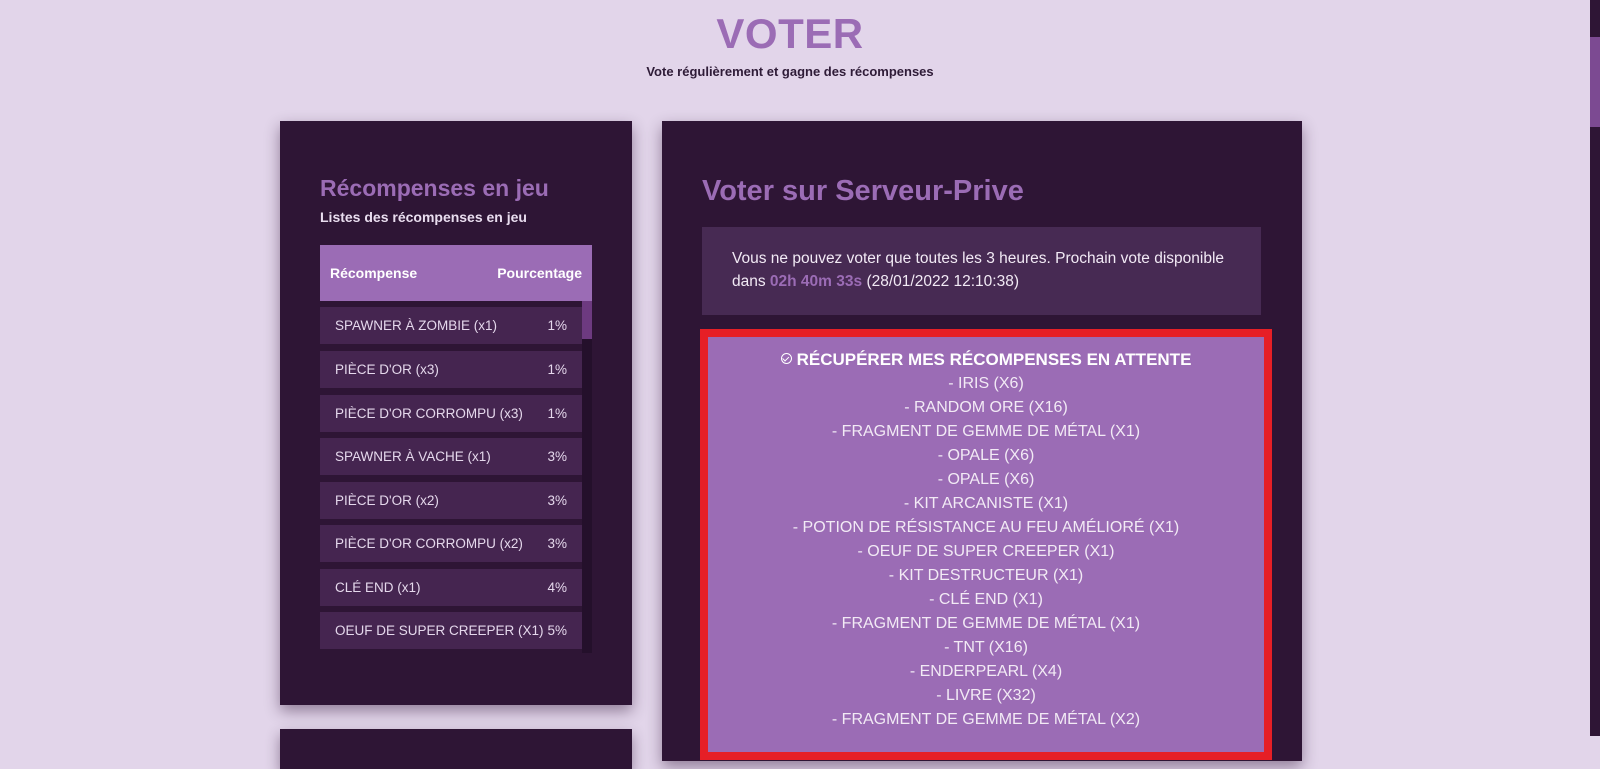 The height and width of the screenshot is (769, 1600). What do you see at coordinates (413, 456) in the screenshot?
I see `reward-name: SPAWNER À VACHE (x1)` at bounding box center [413, 456].